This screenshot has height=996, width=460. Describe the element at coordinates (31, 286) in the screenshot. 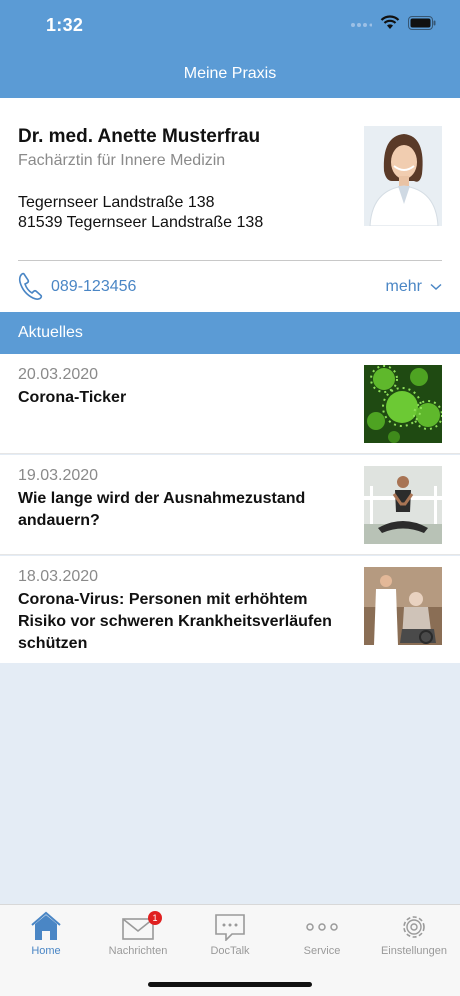

I see `phone-icon` at that location.